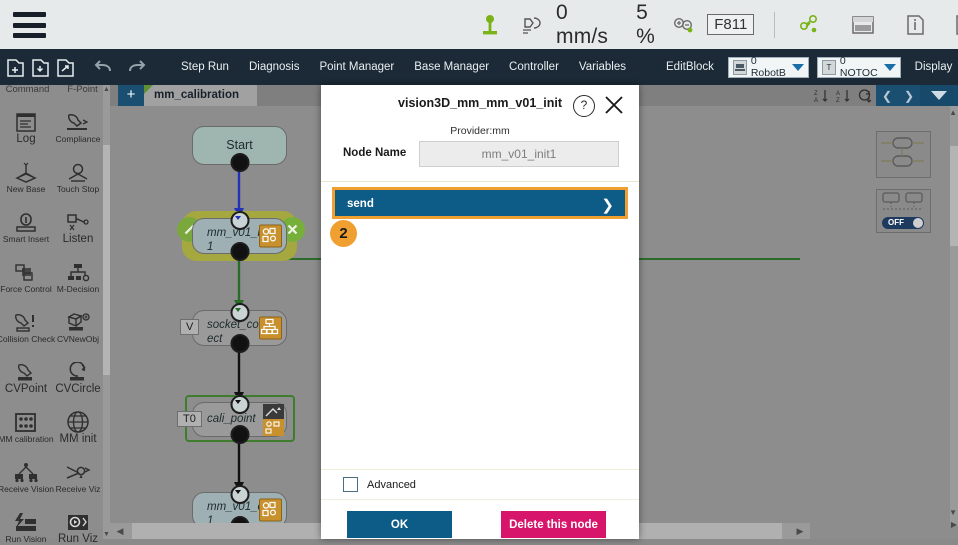 This screenshot has width=958, height=545. What do you see at coordinates (451, 67) in the screenshot?
I see `toolbar-link-base-manager: Base Manager` at bounding box center [451, 67].